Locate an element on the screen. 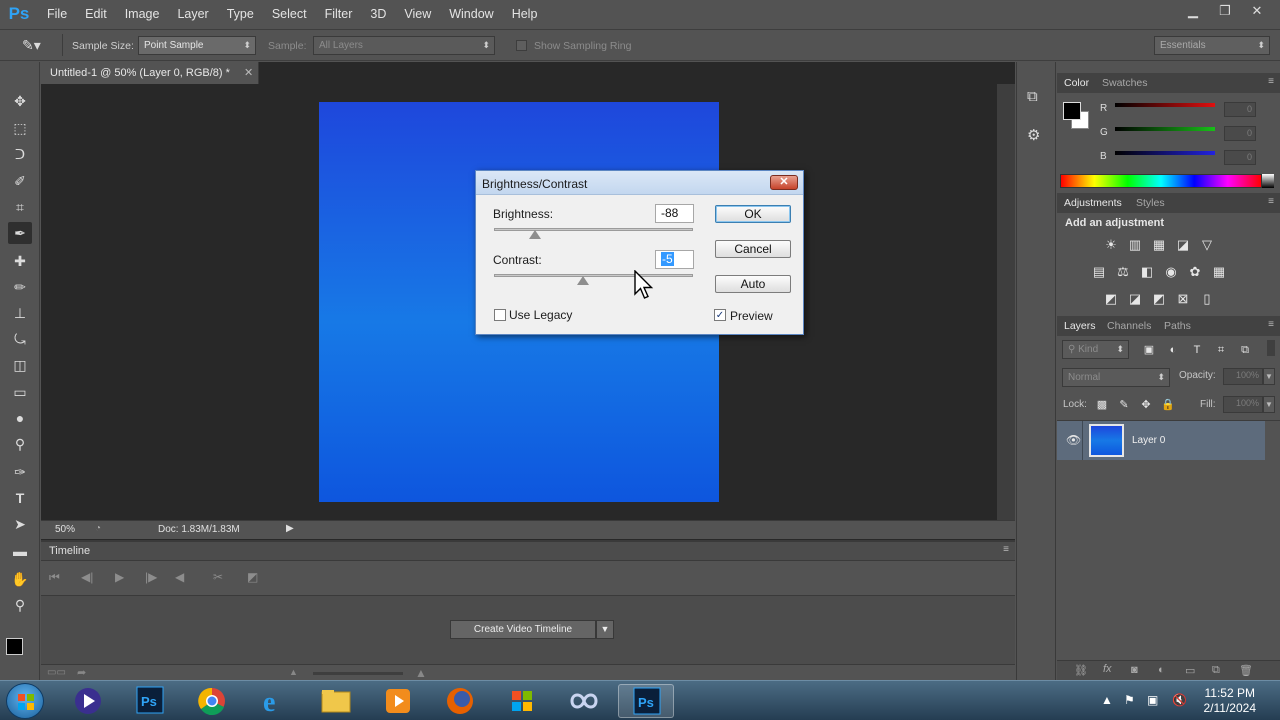 This screenshot has height=720, width=1280. menu-select: Select is located at coordinates (289, 14).